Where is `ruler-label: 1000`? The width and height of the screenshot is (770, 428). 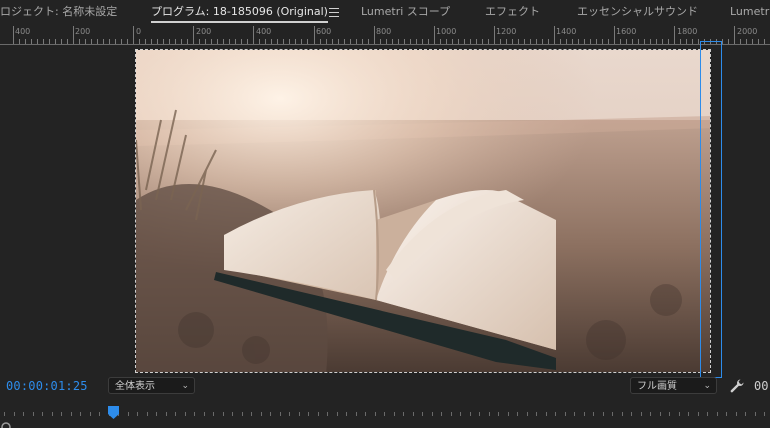 ruler-label: 1000 is located at coordinates (446, 31).